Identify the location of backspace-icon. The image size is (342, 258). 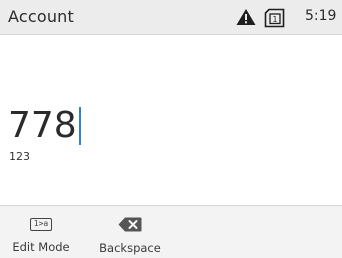
(130, 224).